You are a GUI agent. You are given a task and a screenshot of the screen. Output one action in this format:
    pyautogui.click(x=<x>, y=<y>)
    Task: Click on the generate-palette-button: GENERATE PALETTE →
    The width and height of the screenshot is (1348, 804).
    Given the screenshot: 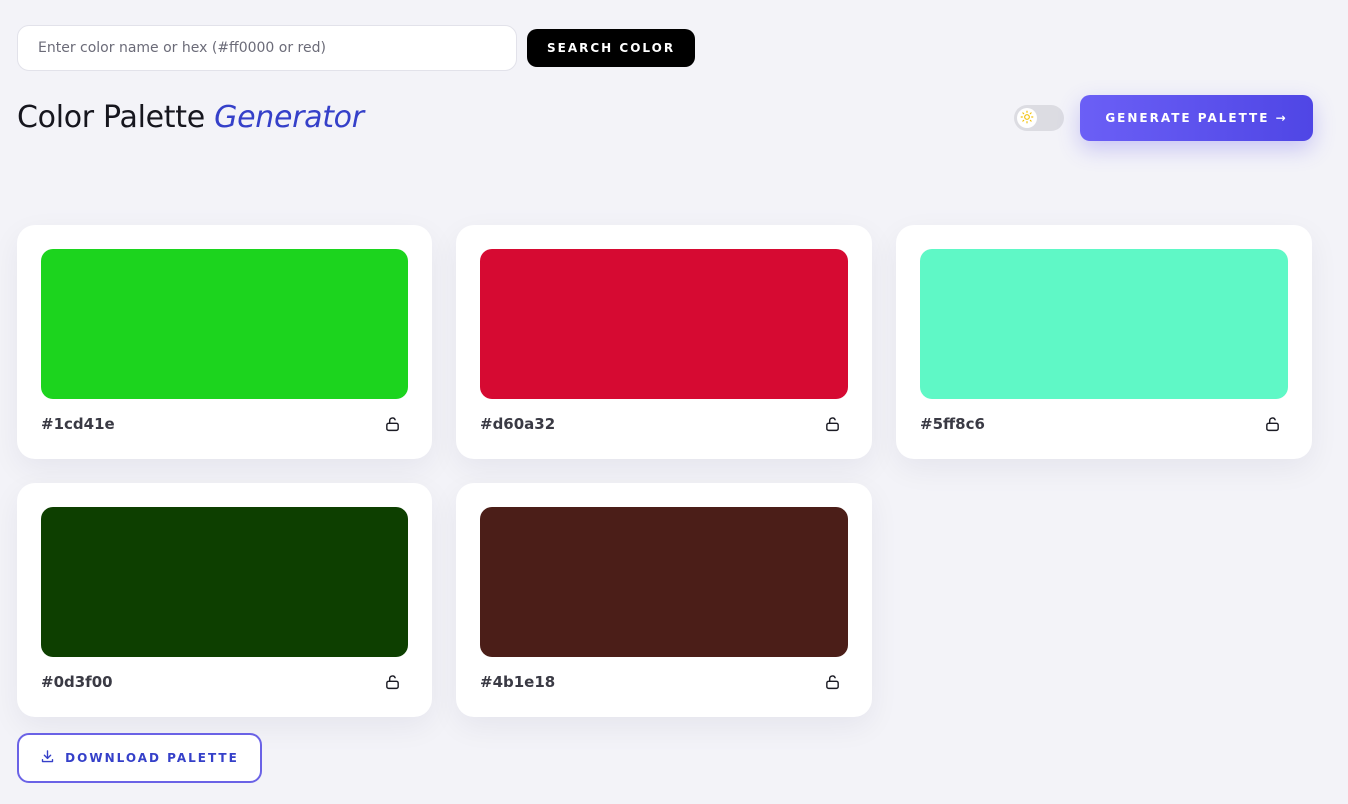 What is the action you would take?
    pyautogui.click(x=1196, y=118)
    